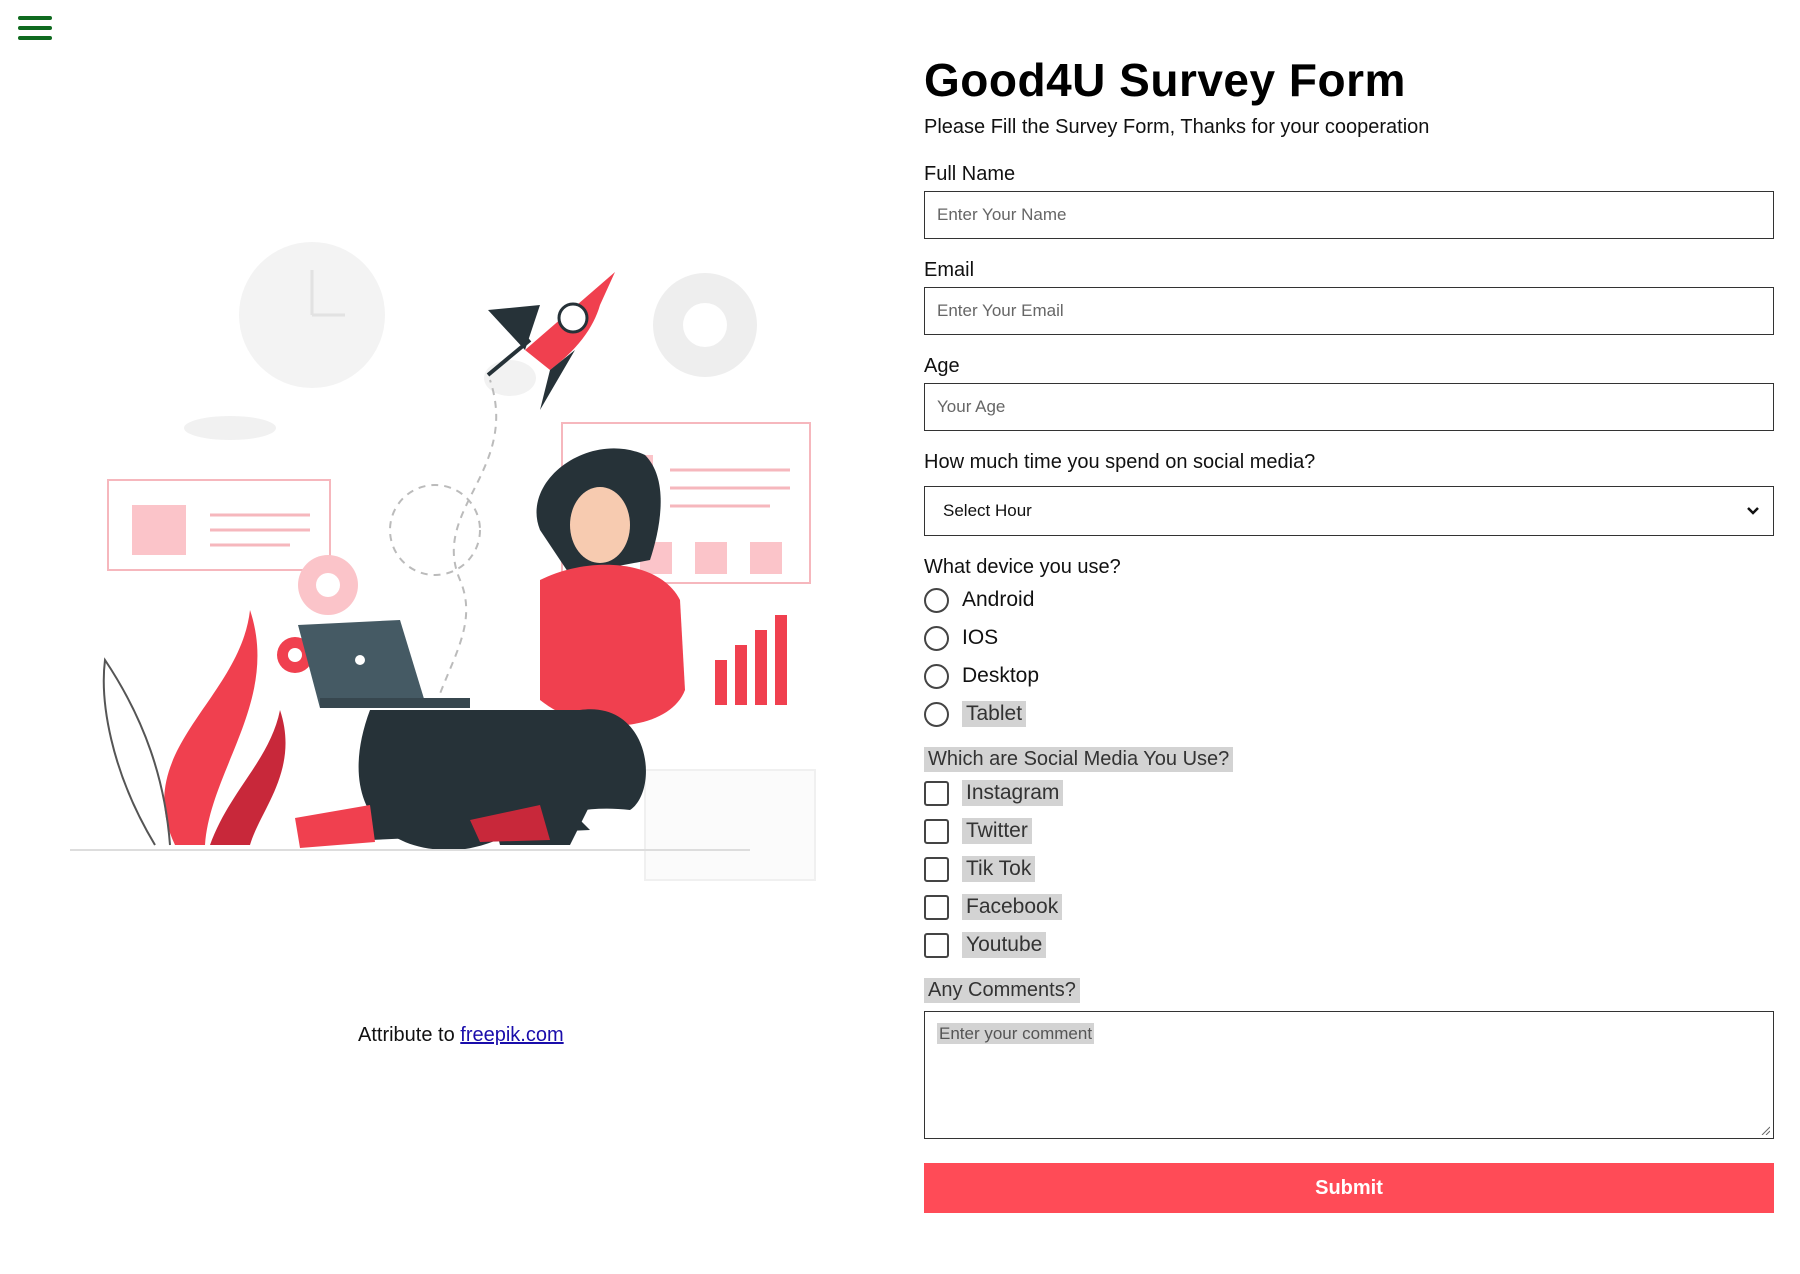  What do you see at coordinates (751, 660) in the screenshot?
I see `bar-chart-icon` at bounding box center [751, 660].